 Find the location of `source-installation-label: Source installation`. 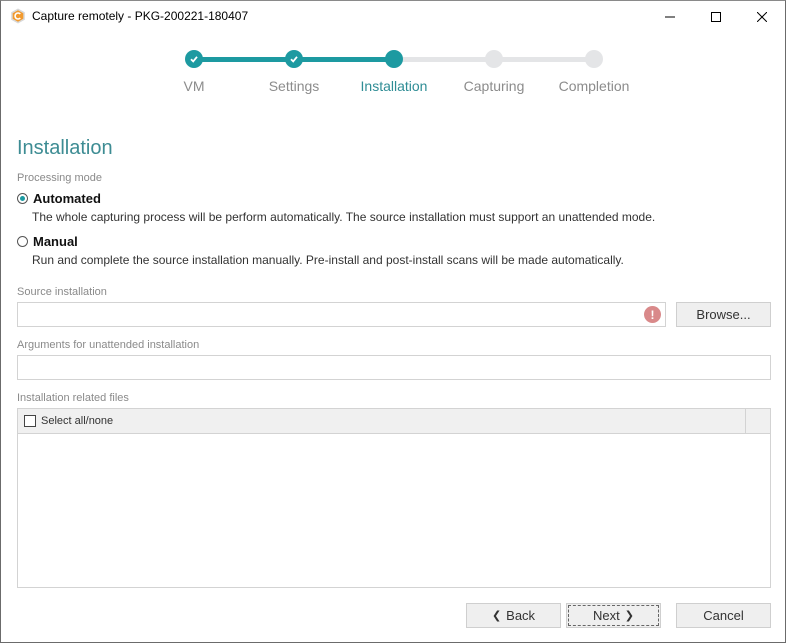

source-installation-label: Source installation is located at coordinates (62, 292).